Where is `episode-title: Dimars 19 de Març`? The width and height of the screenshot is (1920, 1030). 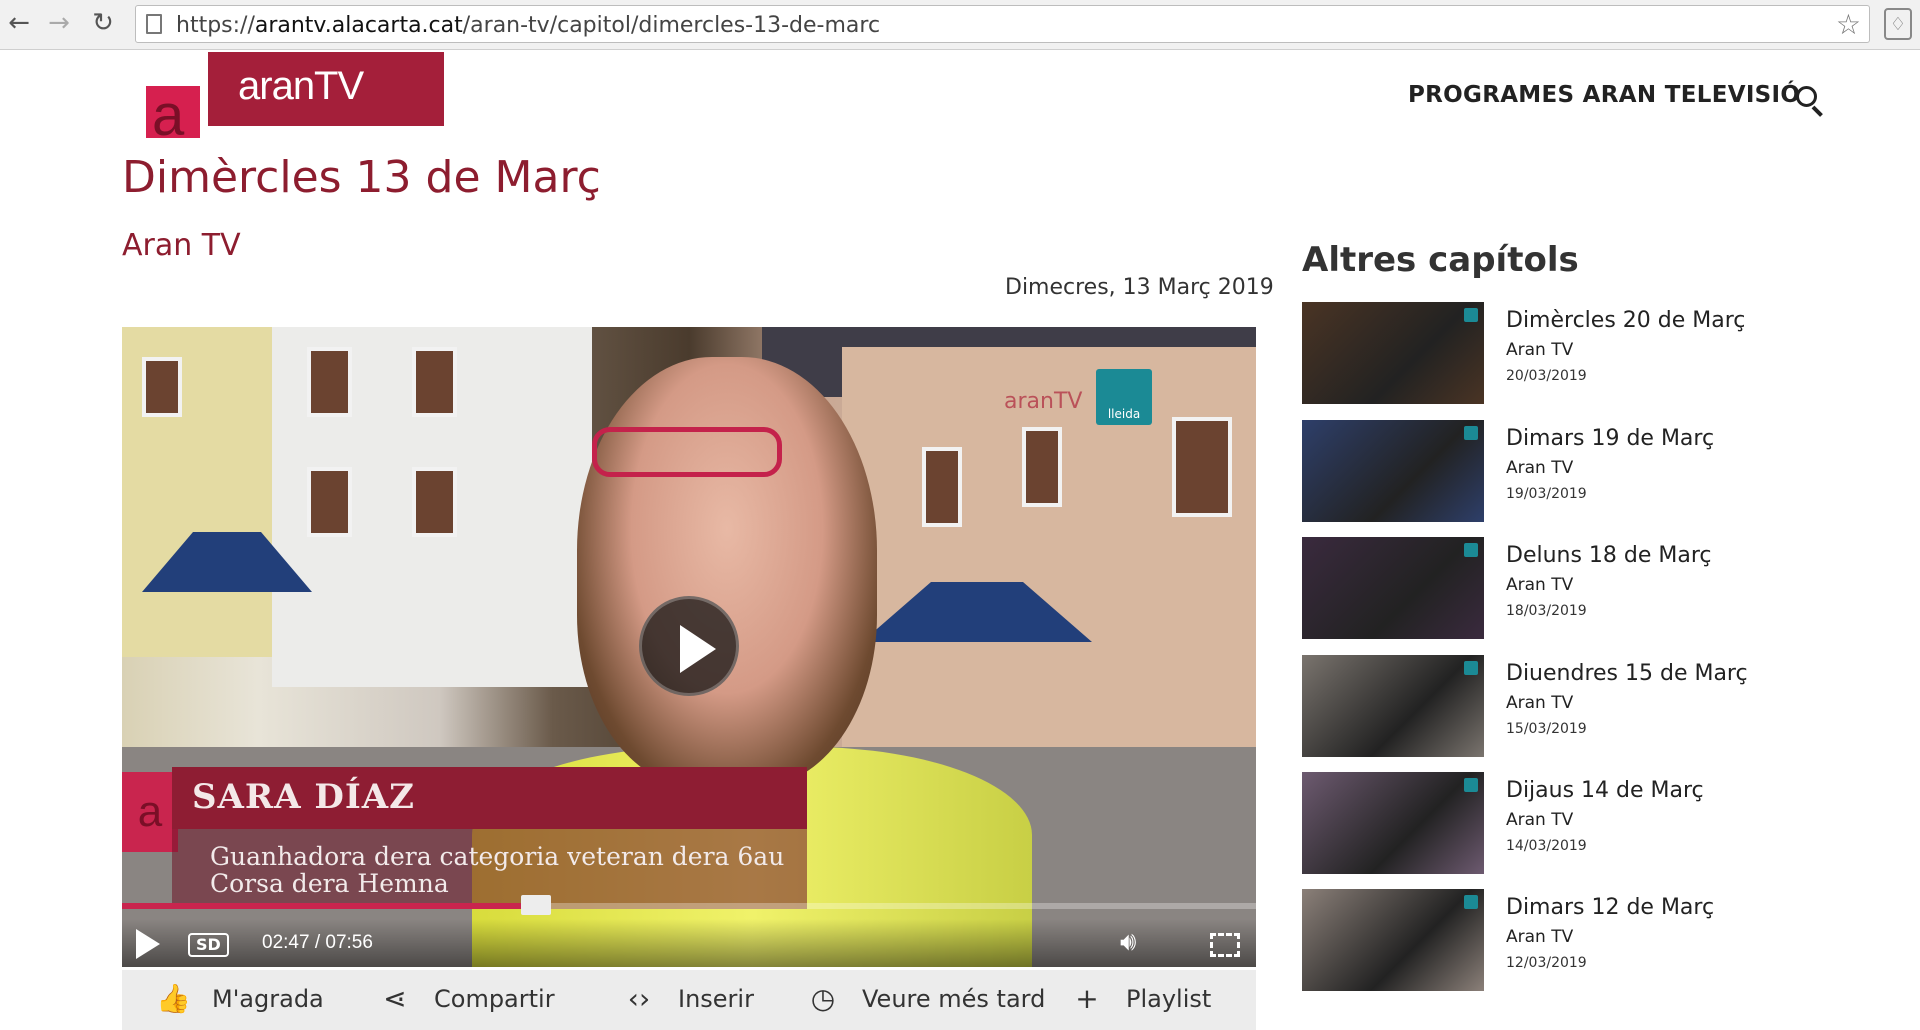
episode-title: Dimars 19 de Març is located at coordinates (1610, 438).